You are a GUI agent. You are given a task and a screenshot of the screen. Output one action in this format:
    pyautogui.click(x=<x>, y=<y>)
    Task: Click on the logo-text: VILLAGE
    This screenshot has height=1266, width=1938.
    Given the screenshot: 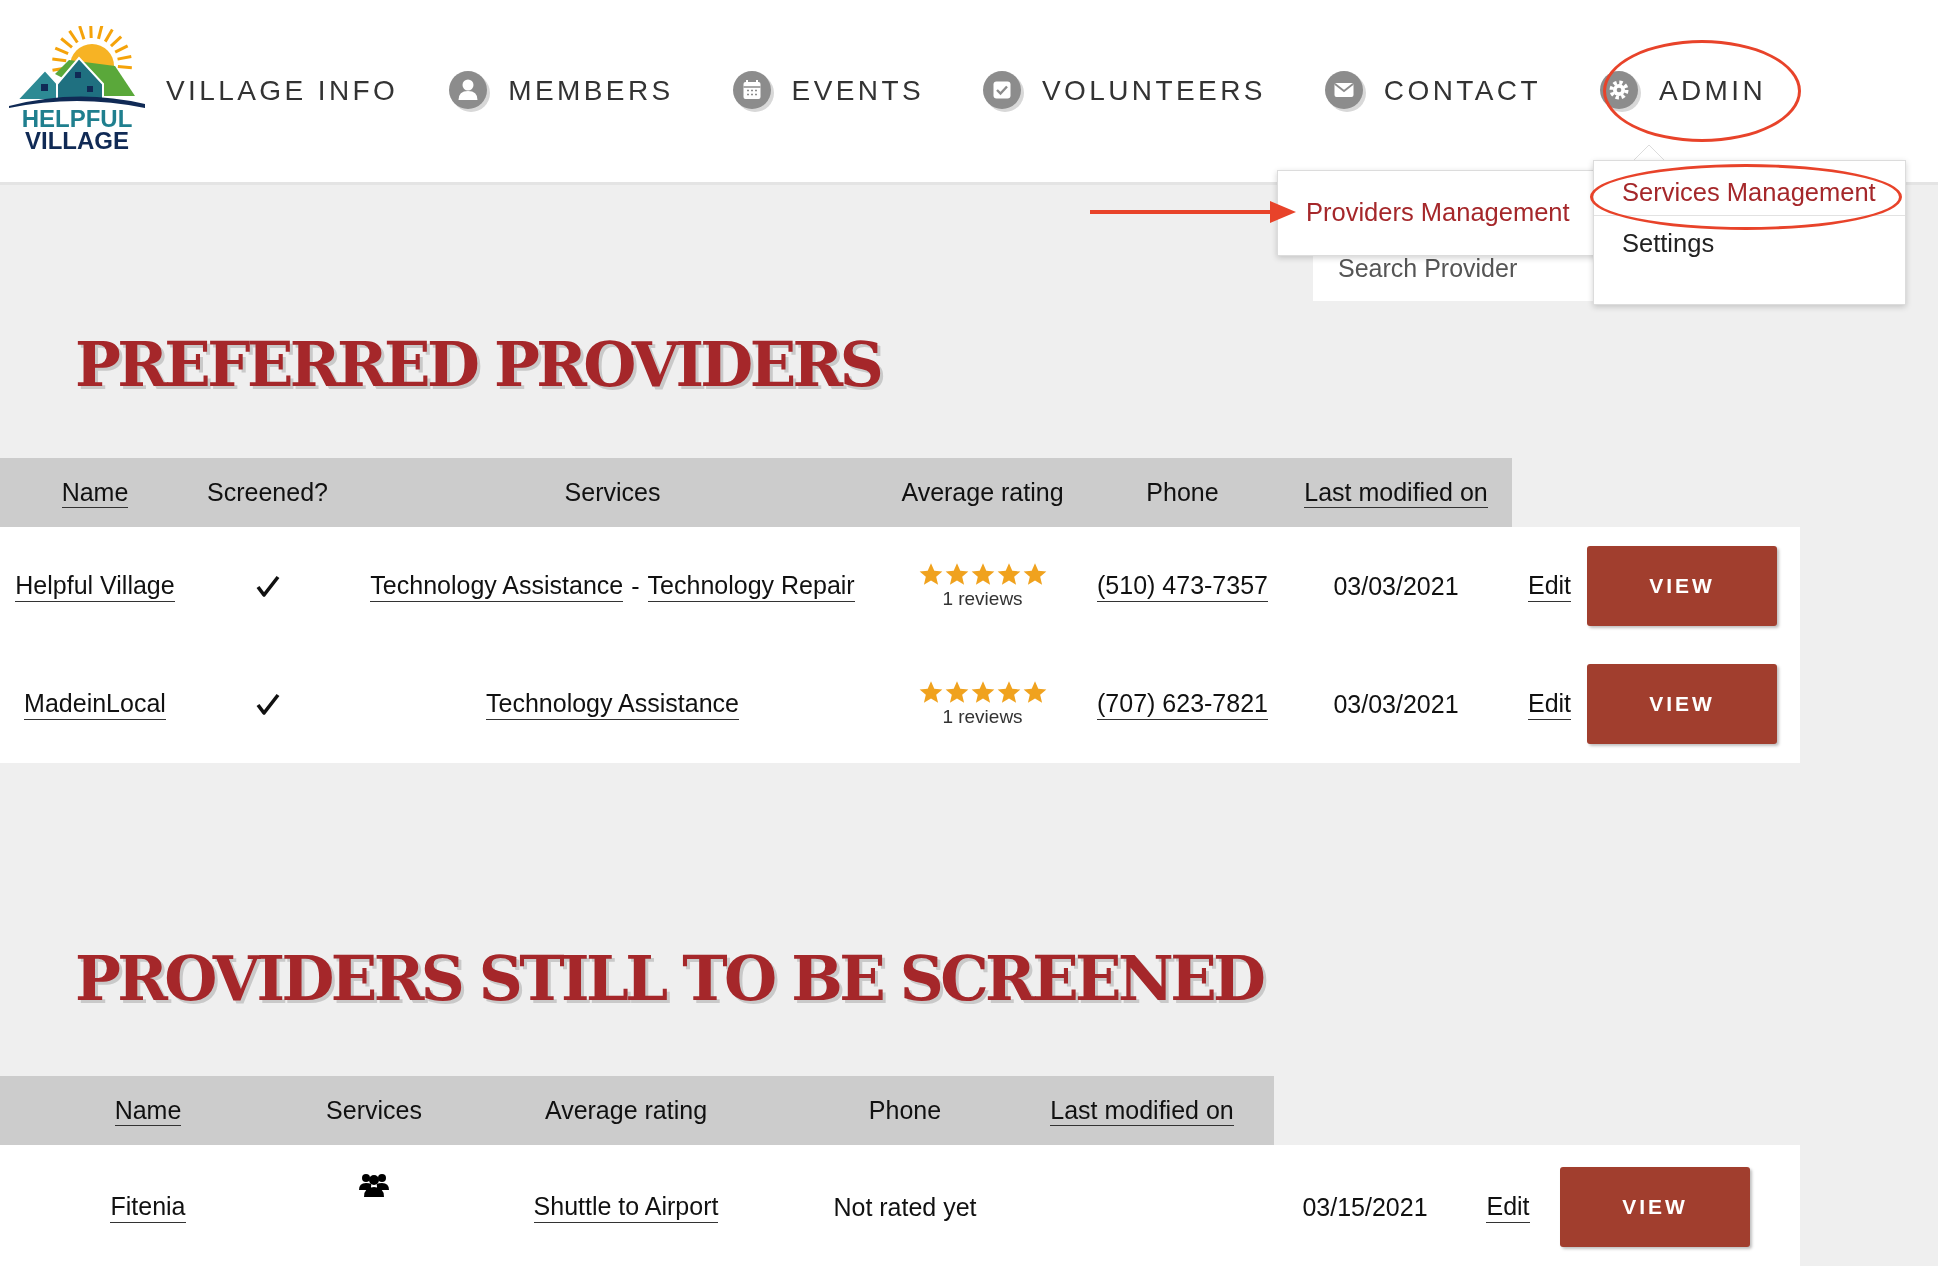 What is the action you would take?
    pyautogui.click(x=77, y=141)
    